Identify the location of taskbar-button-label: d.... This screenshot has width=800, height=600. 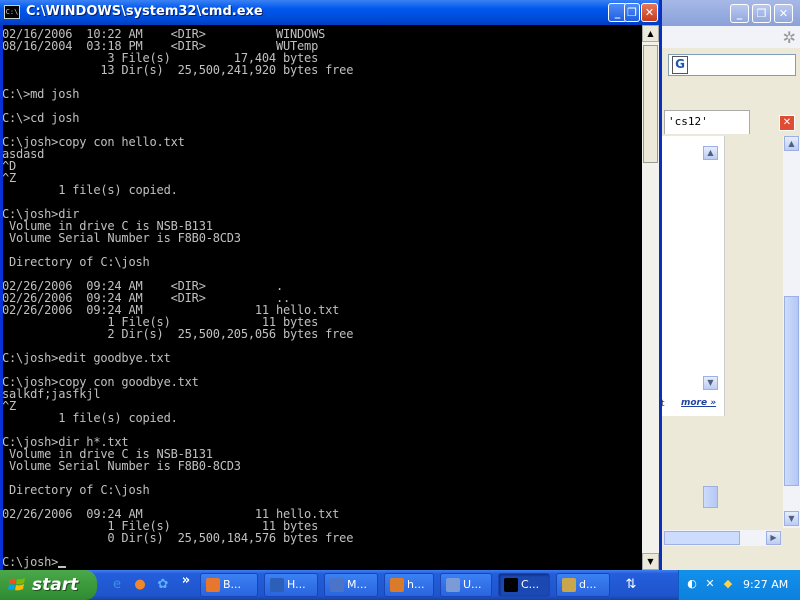
(588, 584).